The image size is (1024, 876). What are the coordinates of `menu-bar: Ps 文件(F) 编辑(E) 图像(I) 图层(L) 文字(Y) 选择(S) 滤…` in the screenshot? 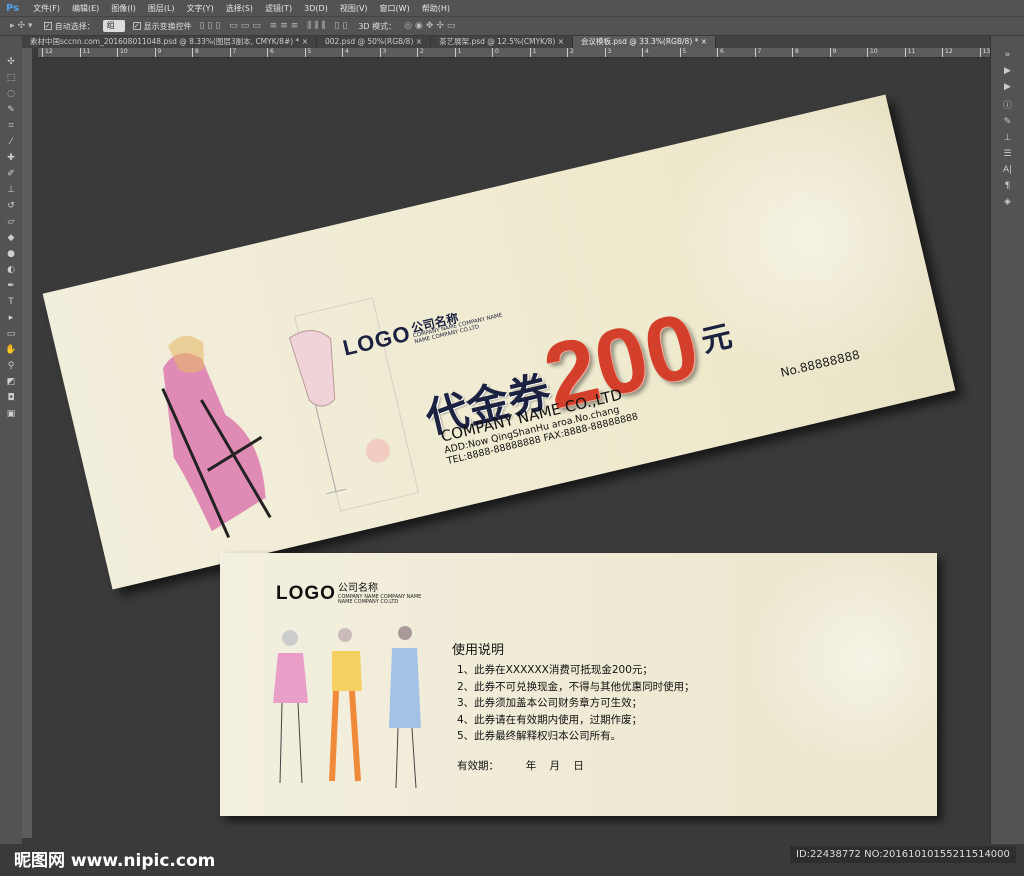 It's located at (512, 8).